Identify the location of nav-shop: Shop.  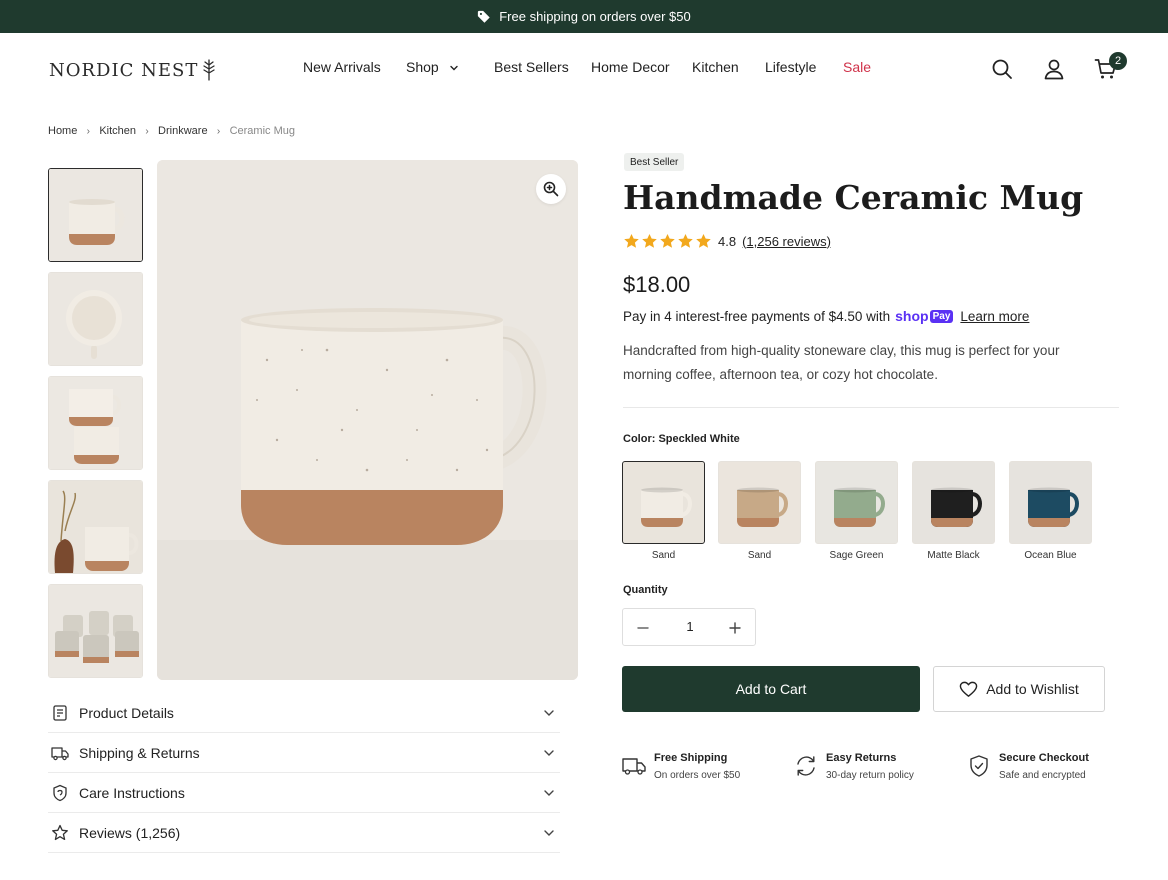
(432, 67).